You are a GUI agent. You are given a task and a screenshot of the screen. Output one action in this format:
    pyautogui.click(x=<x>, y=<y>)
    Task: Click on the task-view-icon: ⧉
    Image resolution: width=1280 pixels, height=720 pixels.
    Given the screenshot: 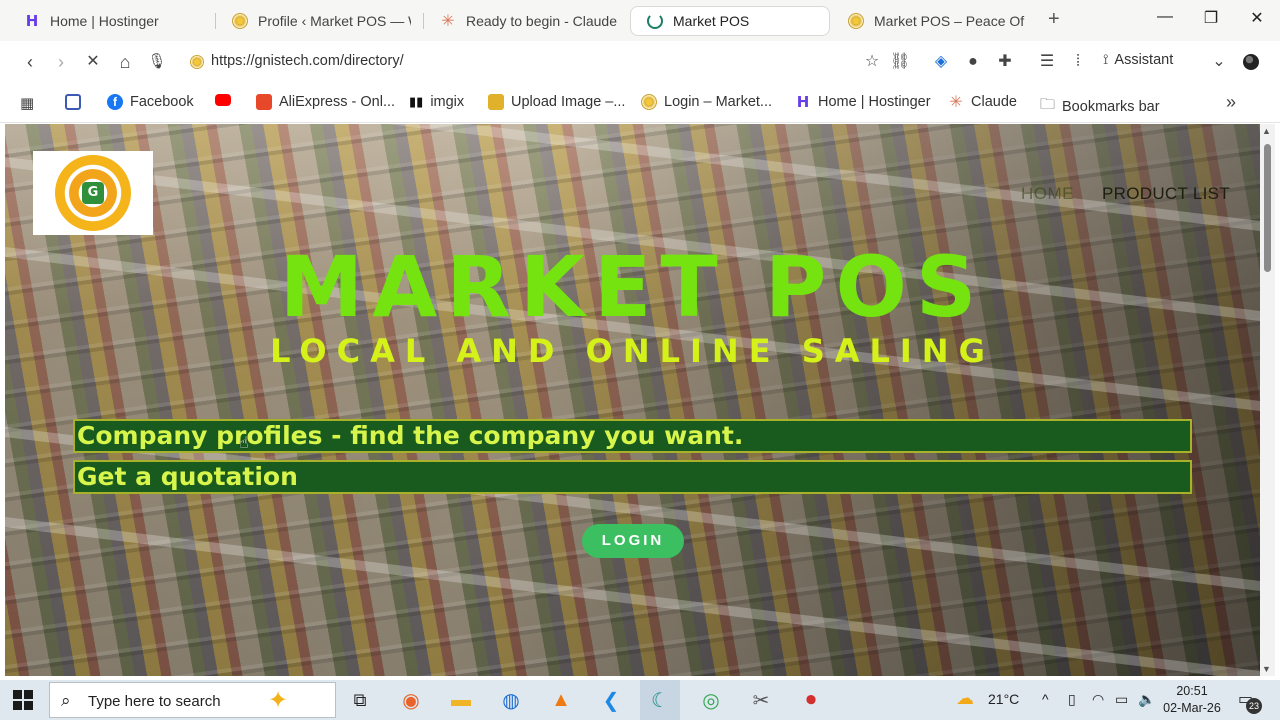 What is the action you would take?
    pyautogui.click(x=360, y=700)
    